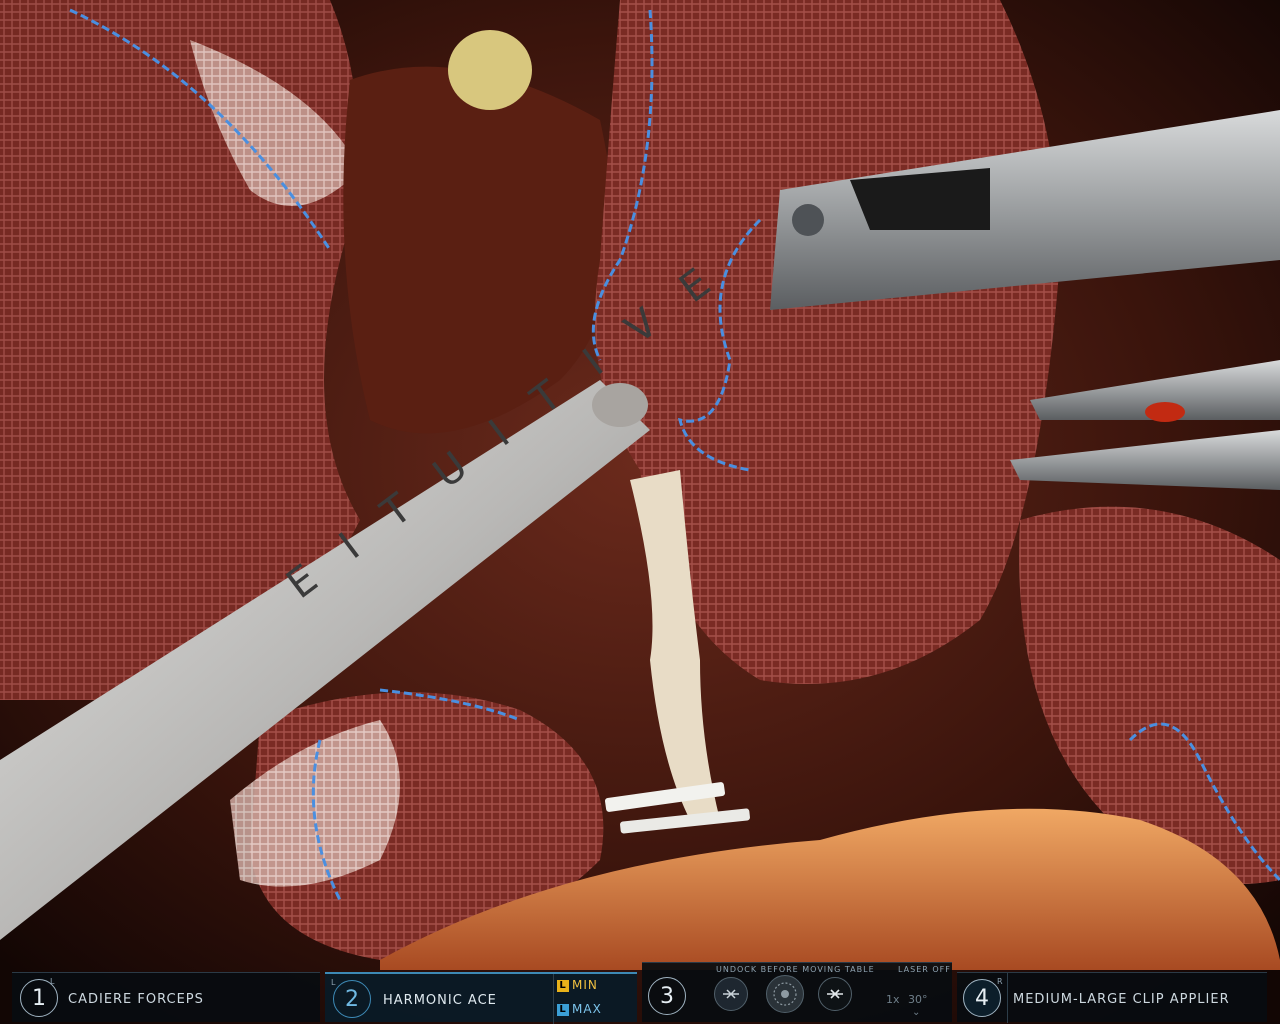 The image size is (1280, 1024). Describe the element at coordinates (893, 999) in the screenshot. I see `zoom-level: 1x` at that location.